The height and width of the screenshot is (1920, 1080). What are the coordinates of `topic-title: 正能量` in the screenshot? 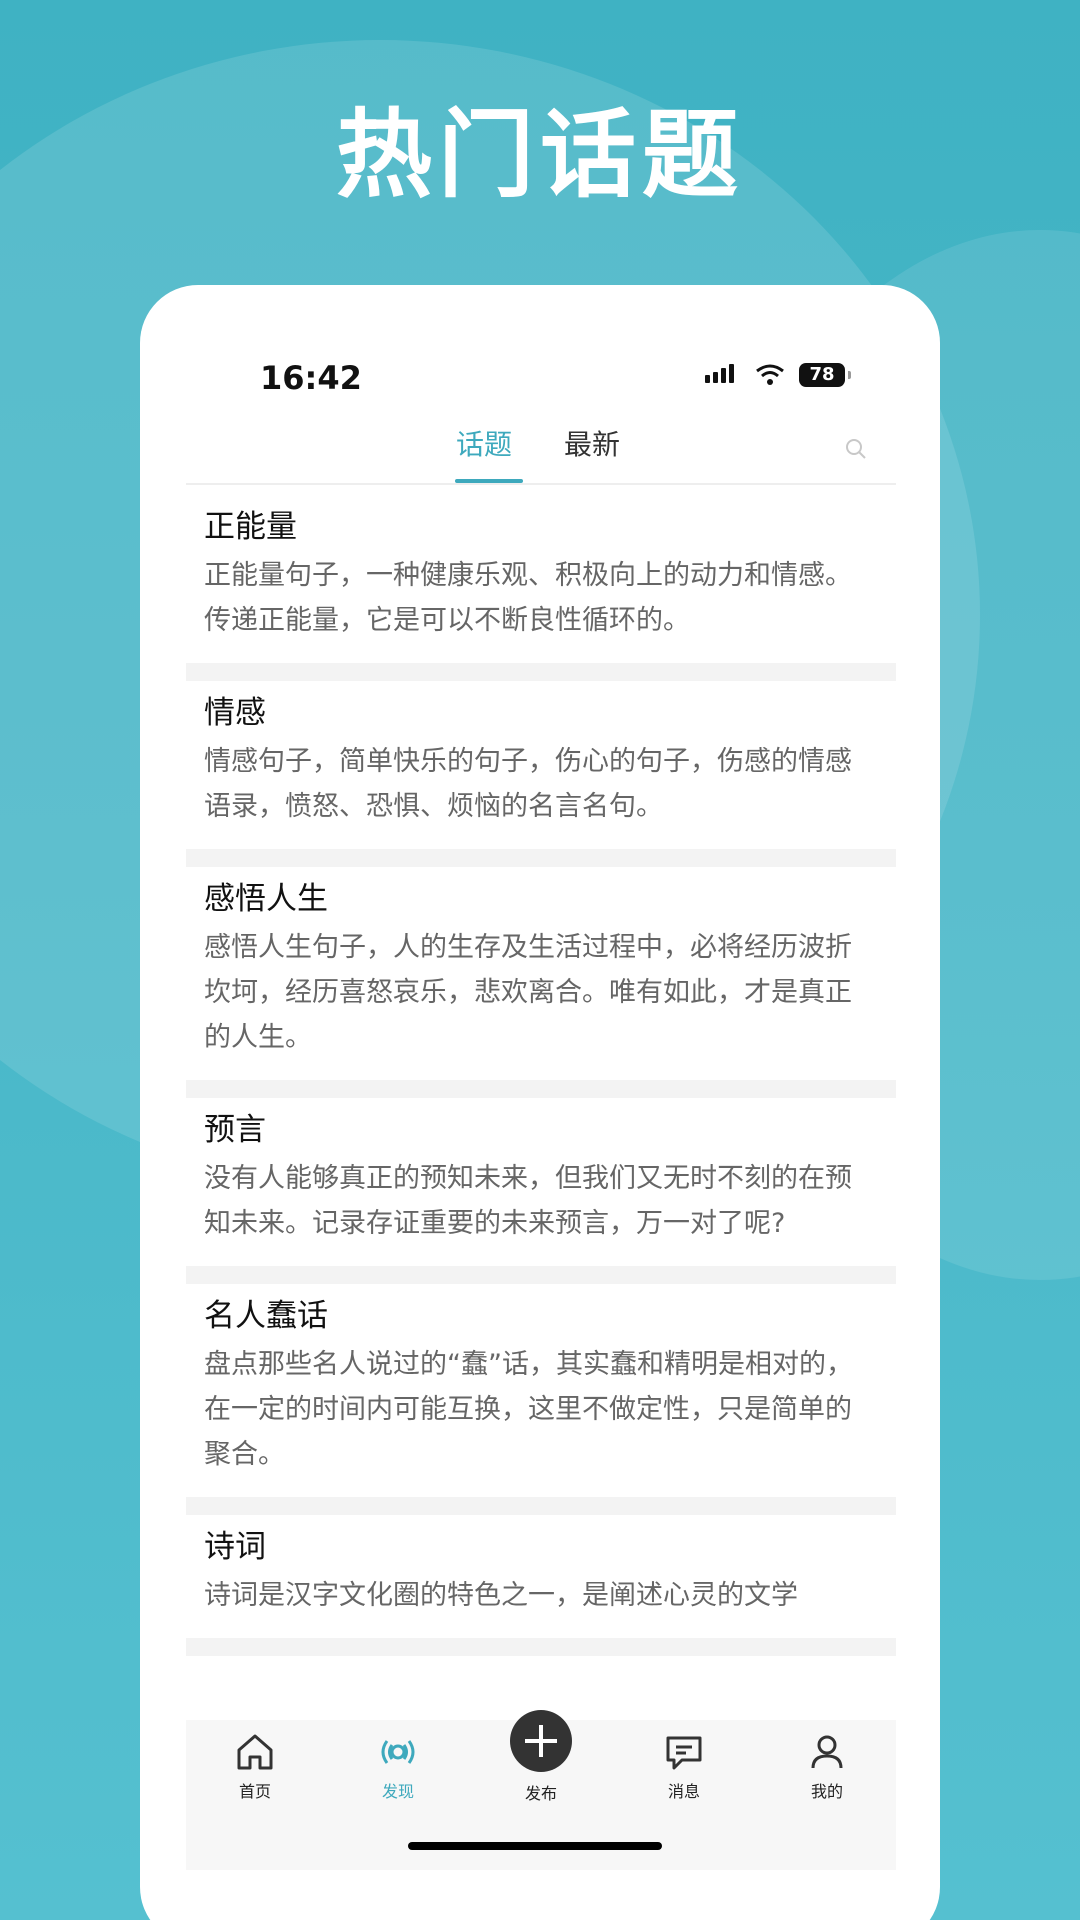 It's located at (250, 527).